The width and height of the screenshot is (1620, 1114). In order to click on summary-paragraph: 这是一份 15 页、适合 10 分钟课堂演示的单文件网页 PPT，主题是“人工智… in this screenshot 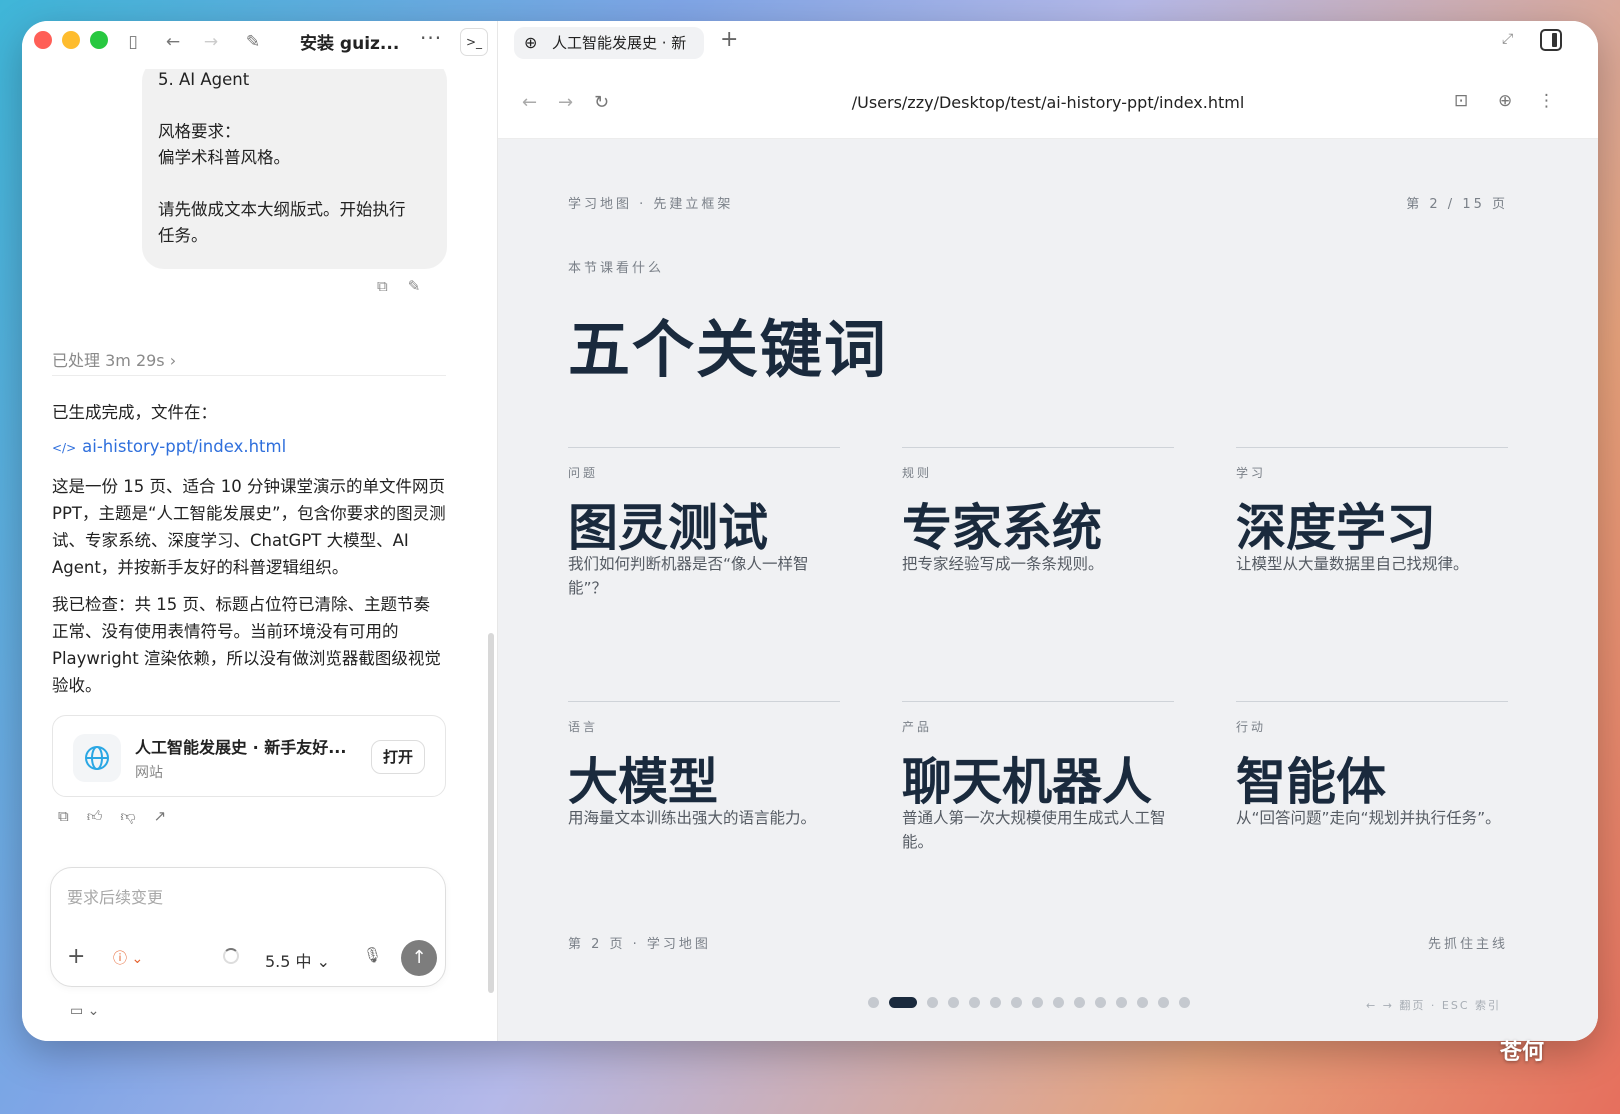, I will do `click(249, 527)`.